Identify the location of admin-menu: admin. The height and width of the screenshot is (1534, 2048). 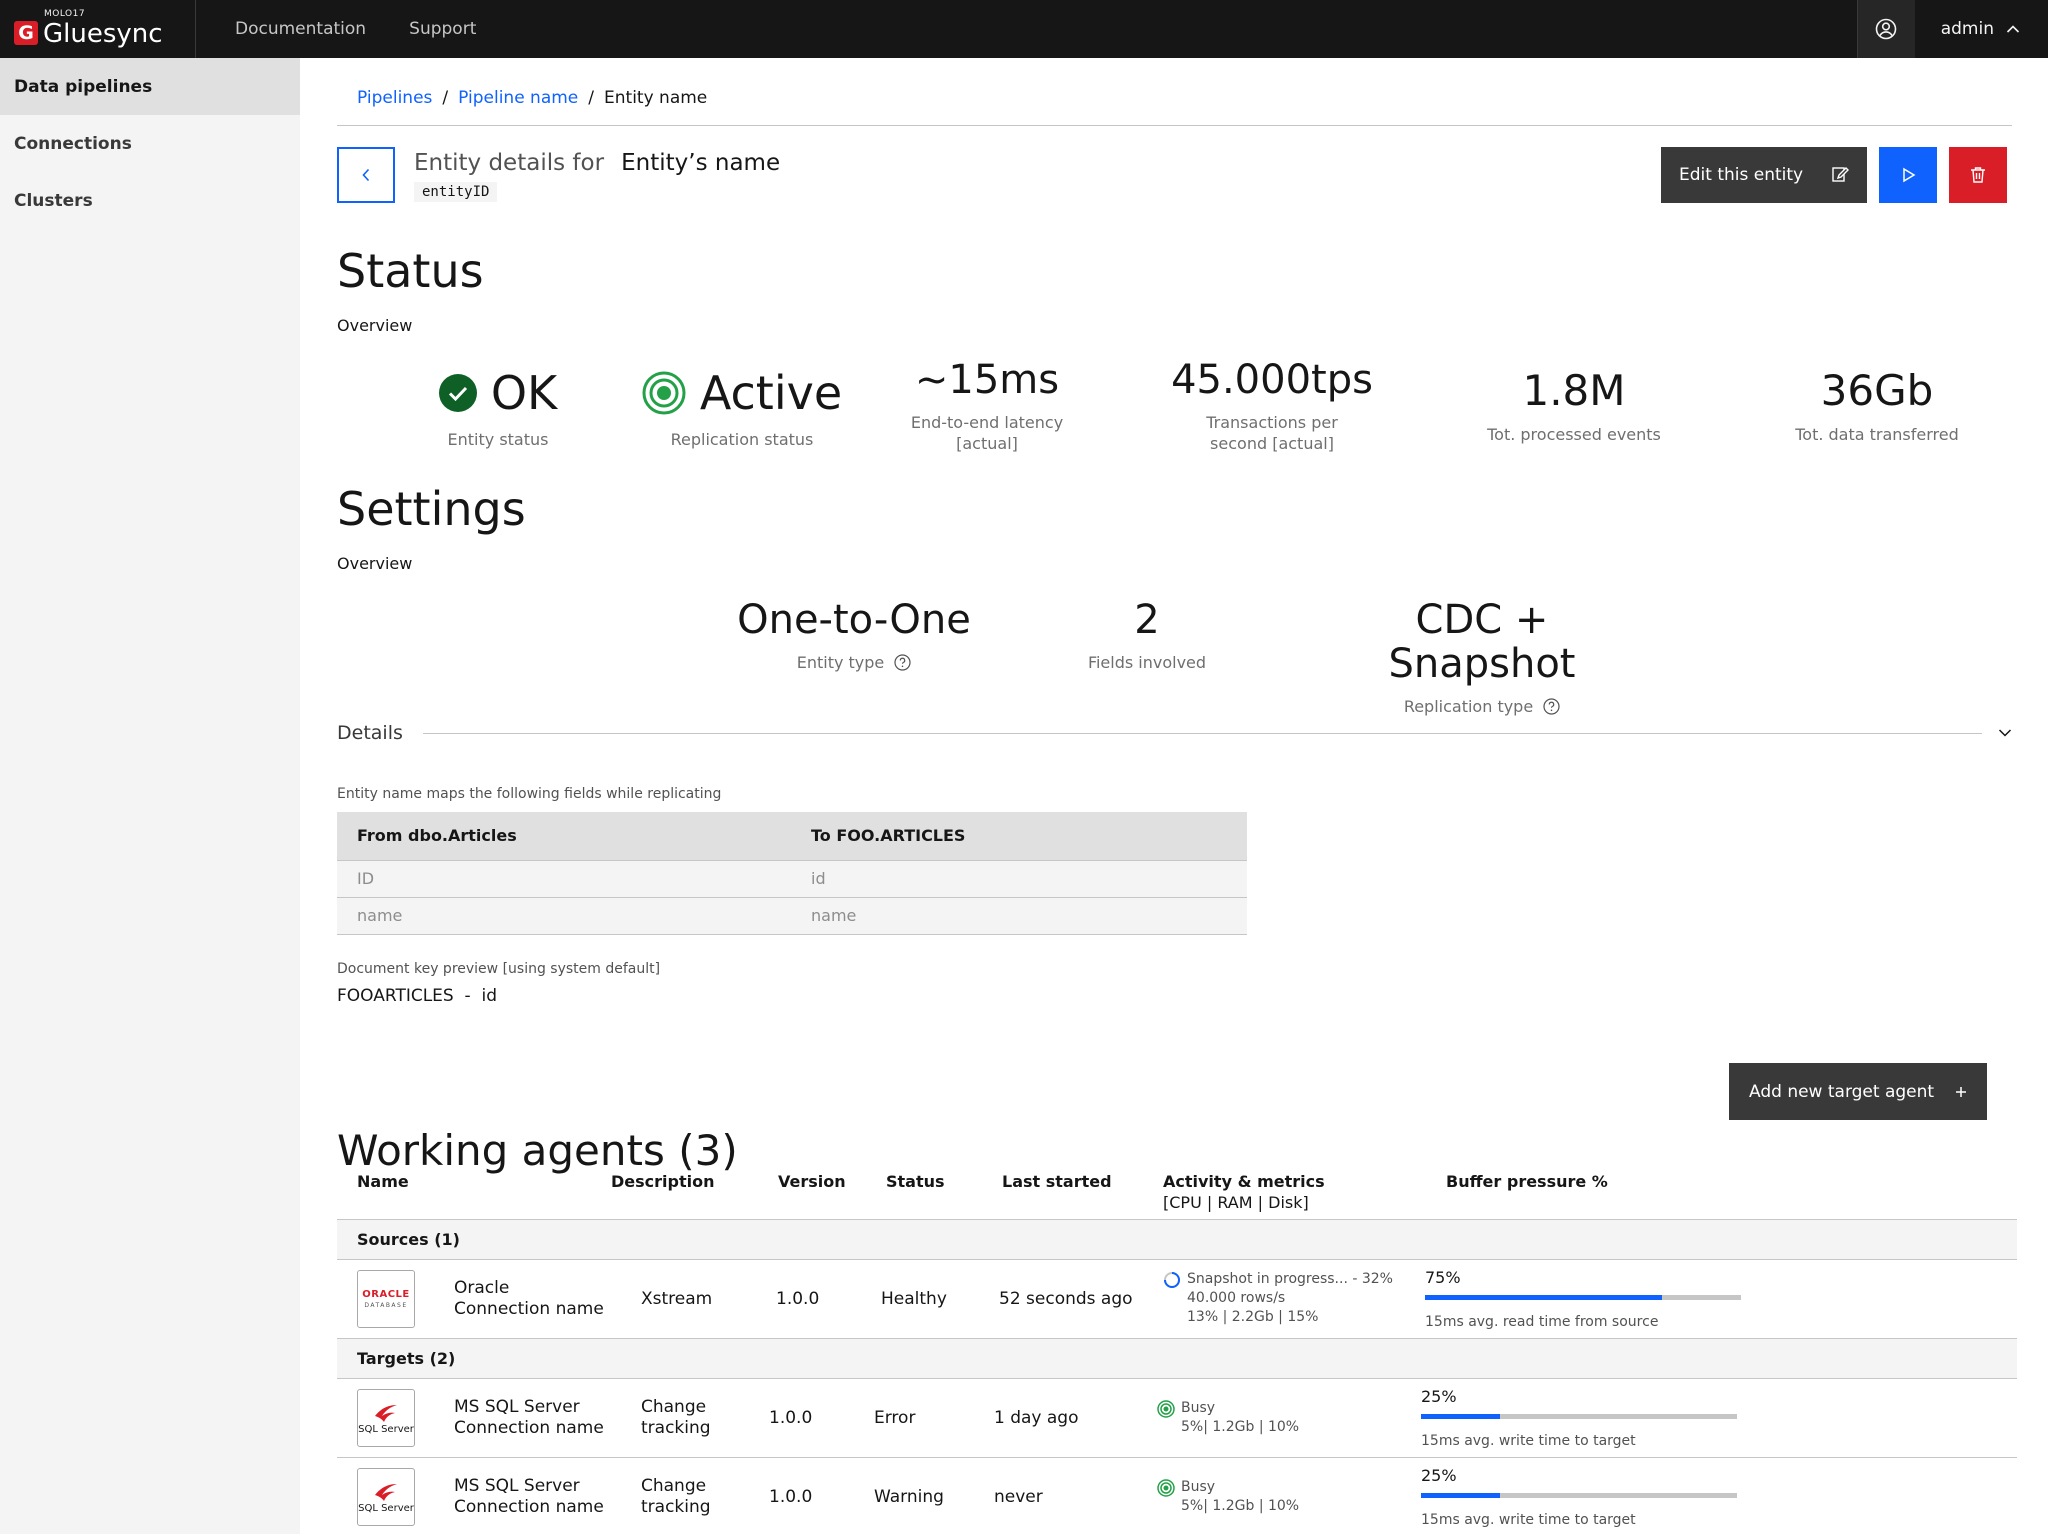
(1981, 29).